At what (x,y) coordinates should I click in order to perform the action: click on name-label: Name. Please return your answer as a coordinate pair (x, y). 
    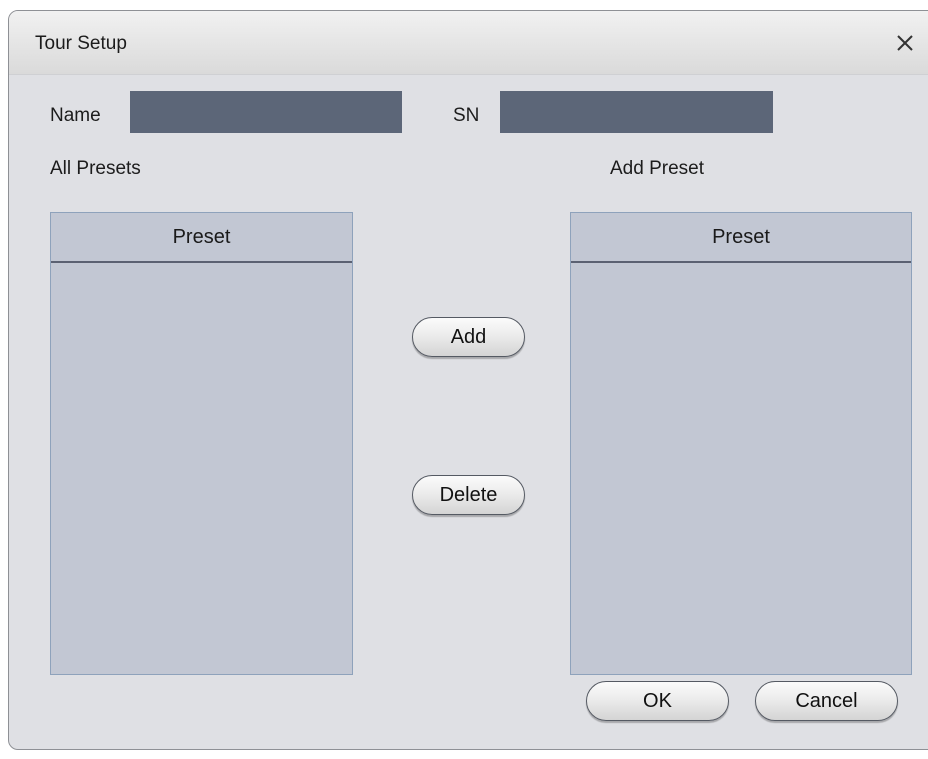
    Looking at the image, I should click on (75, 115).